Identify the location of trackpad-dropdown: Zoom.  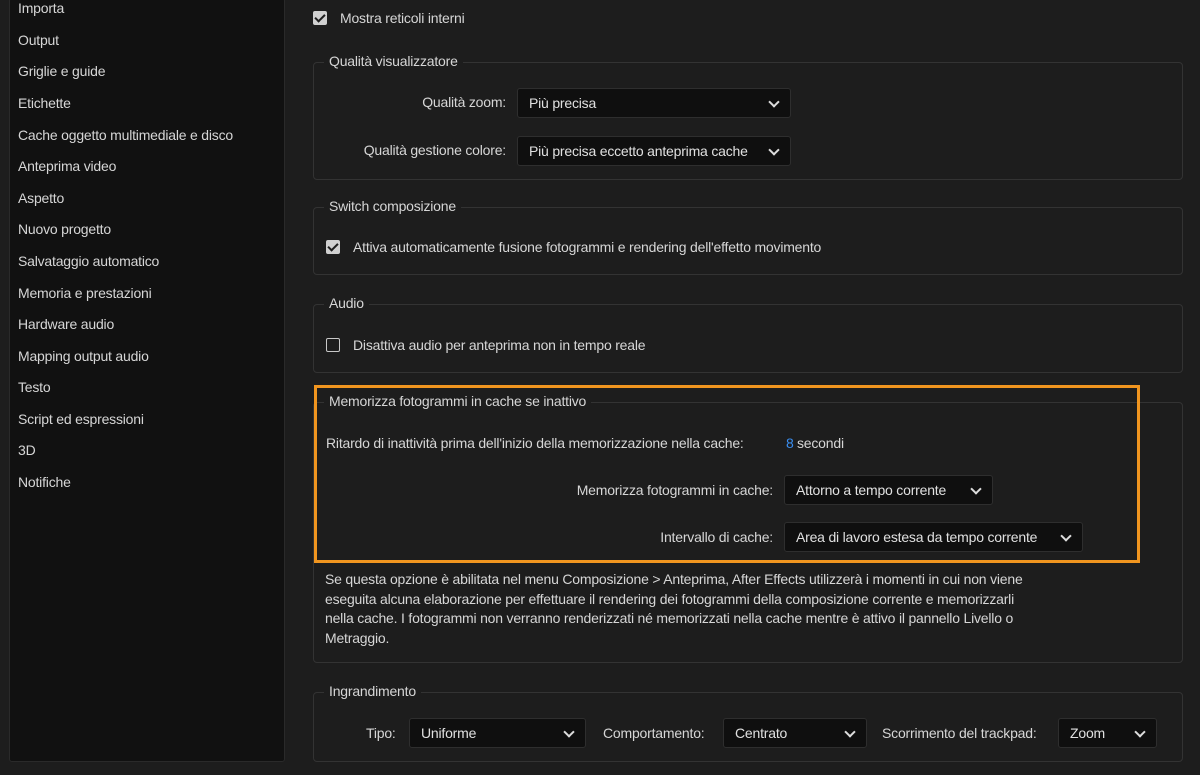
(1107, 733).